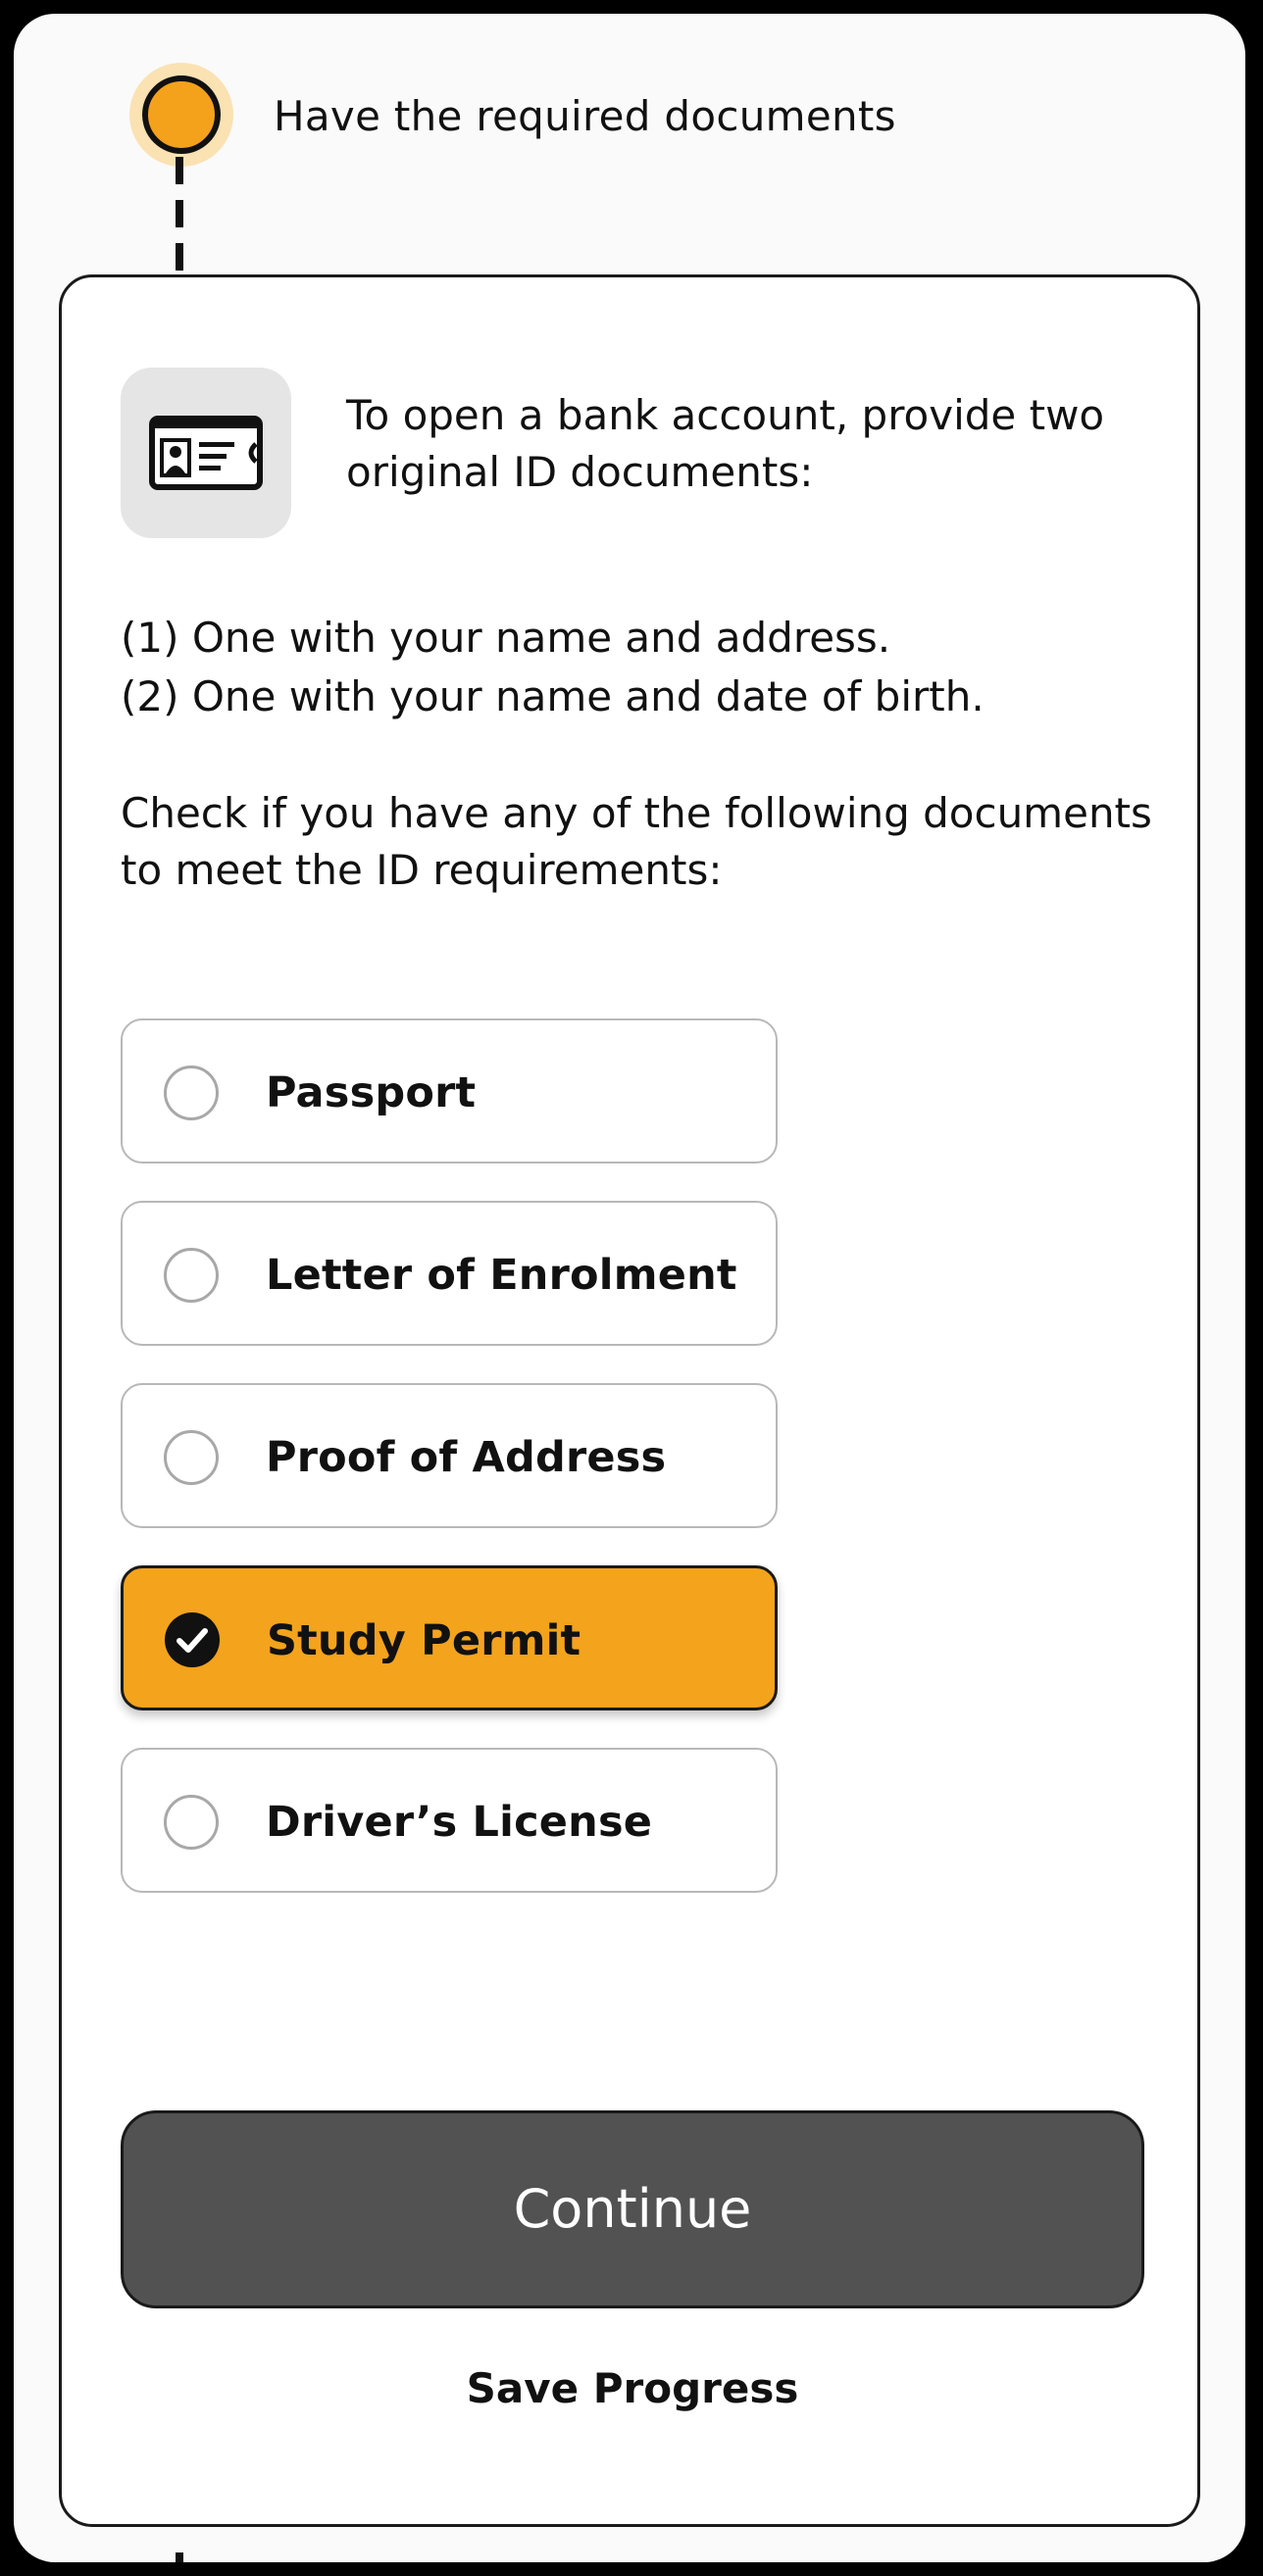  What do you see at coordinates (459, 1822) in the screenshot?
I see `option-label: Driver’s License` at bounding box center [459, 1822].